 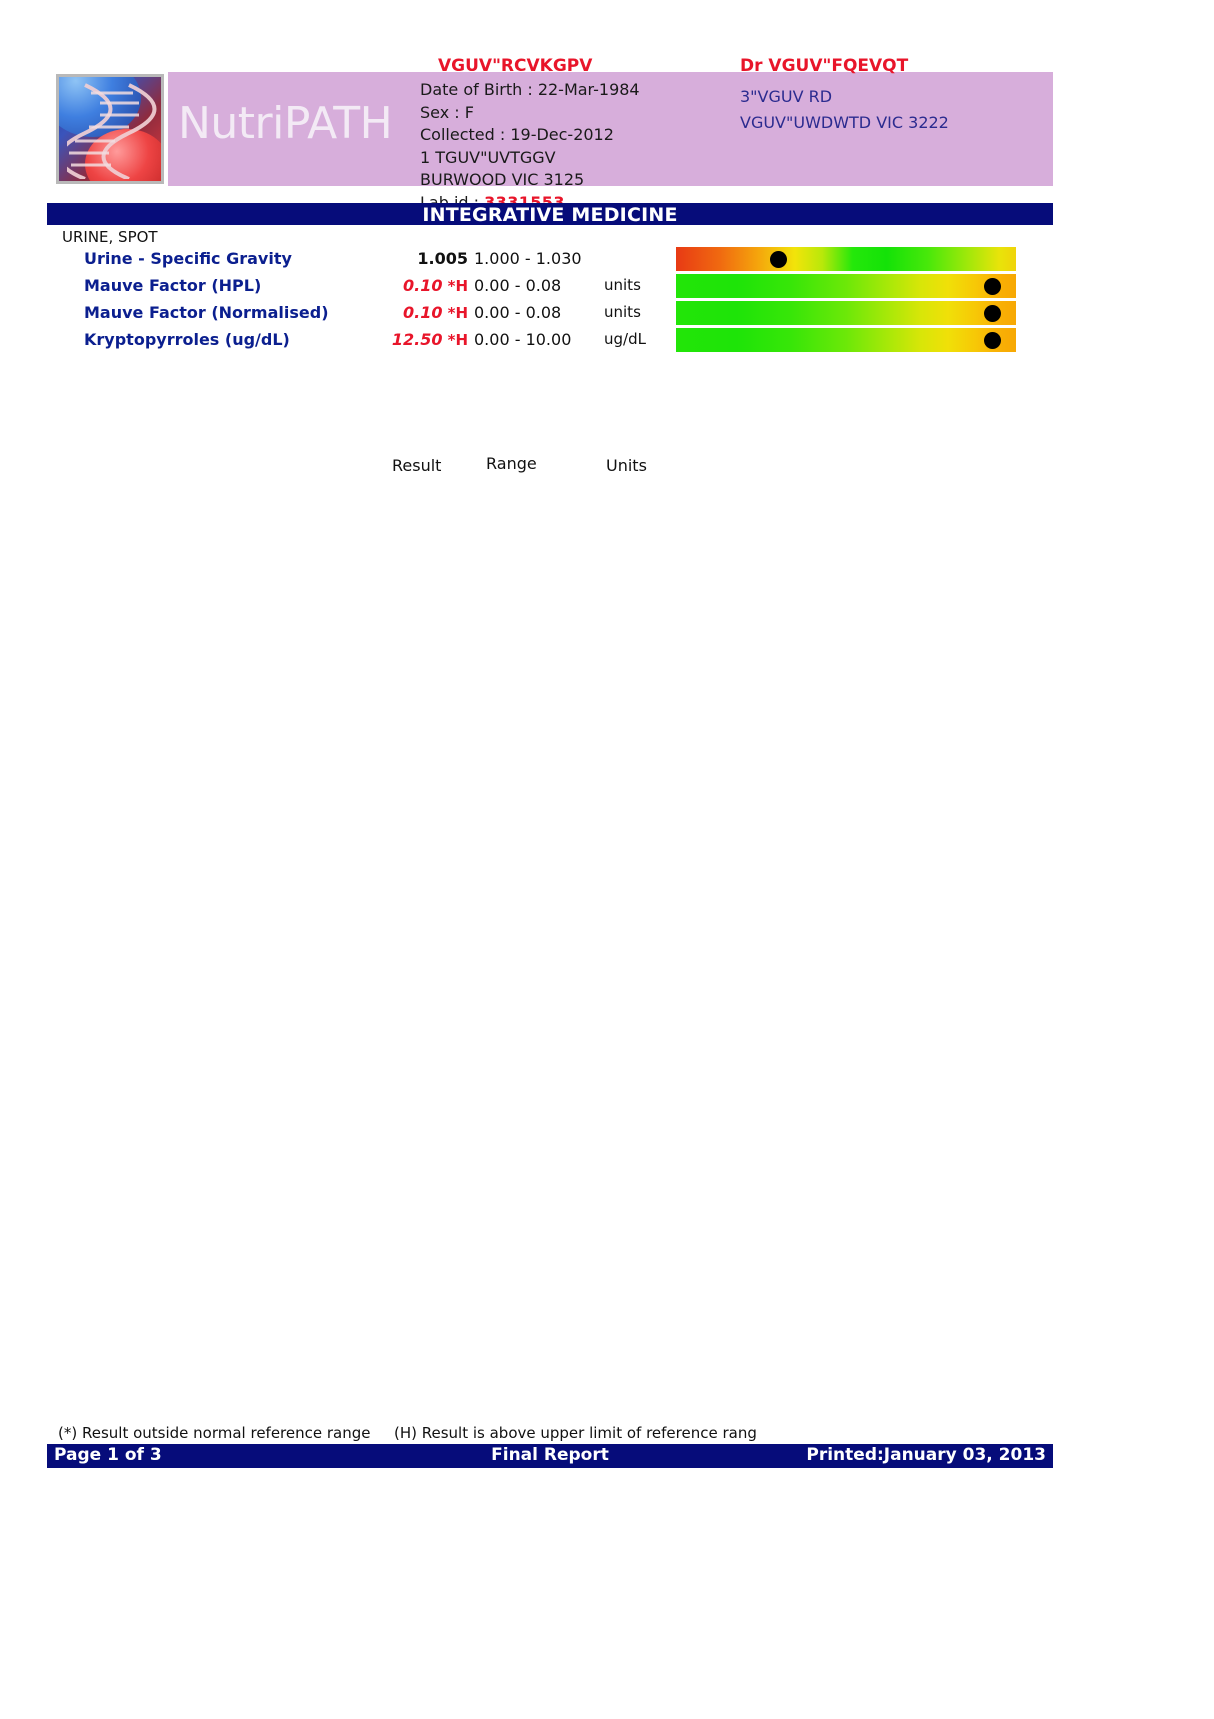 I want to click on section-title: INTEGRATIVE MEDICINE, so click(x=550, y=215).